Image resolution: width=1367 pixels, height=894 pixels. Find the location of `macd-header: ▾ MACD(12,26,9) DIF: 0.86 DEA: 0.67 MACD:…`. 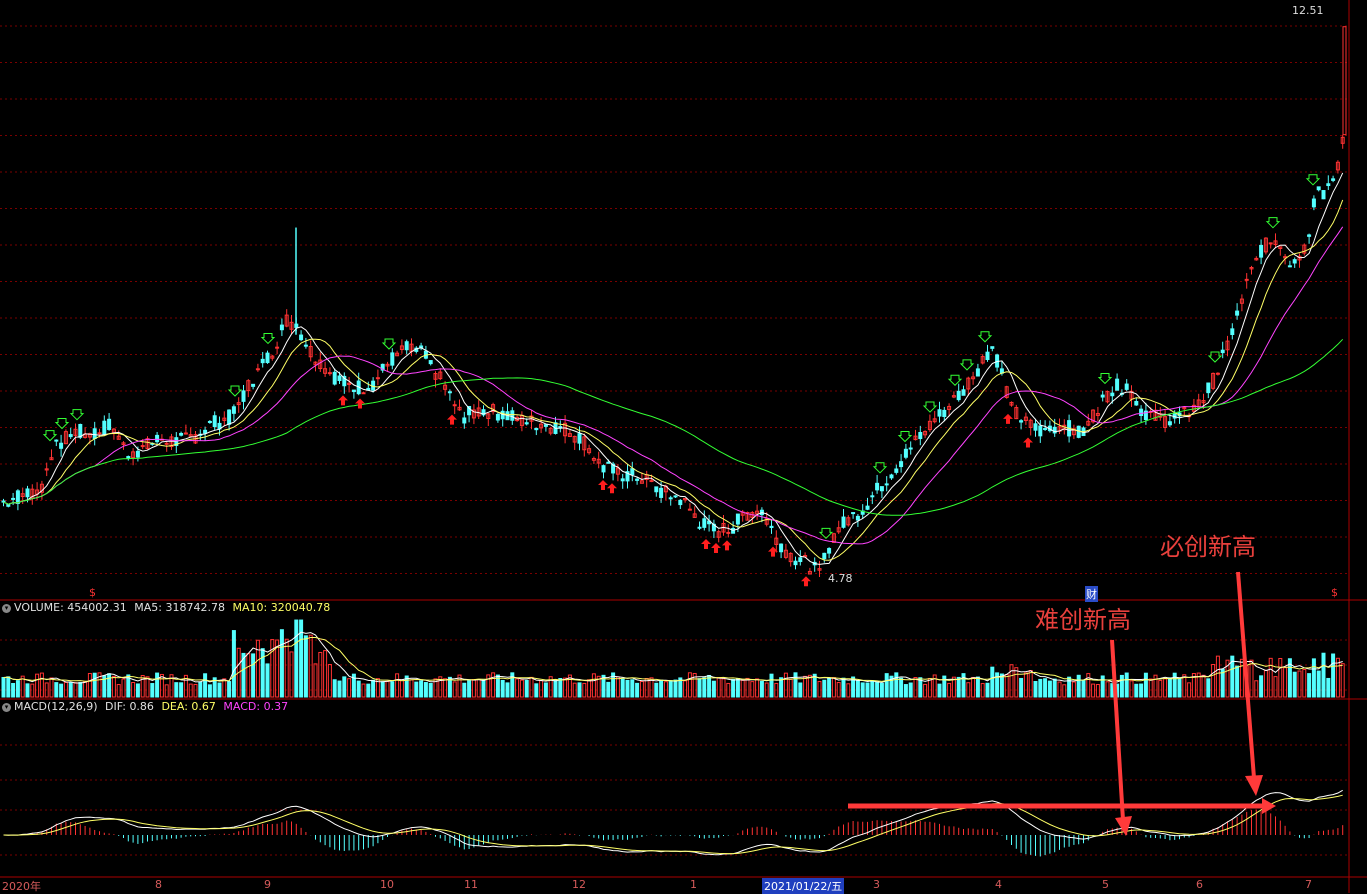

macd-header: ▾ MACD(12,26,9) DIF: 0.86 DEA: 0.67 MACD:… is located at coordinates (144, 707).